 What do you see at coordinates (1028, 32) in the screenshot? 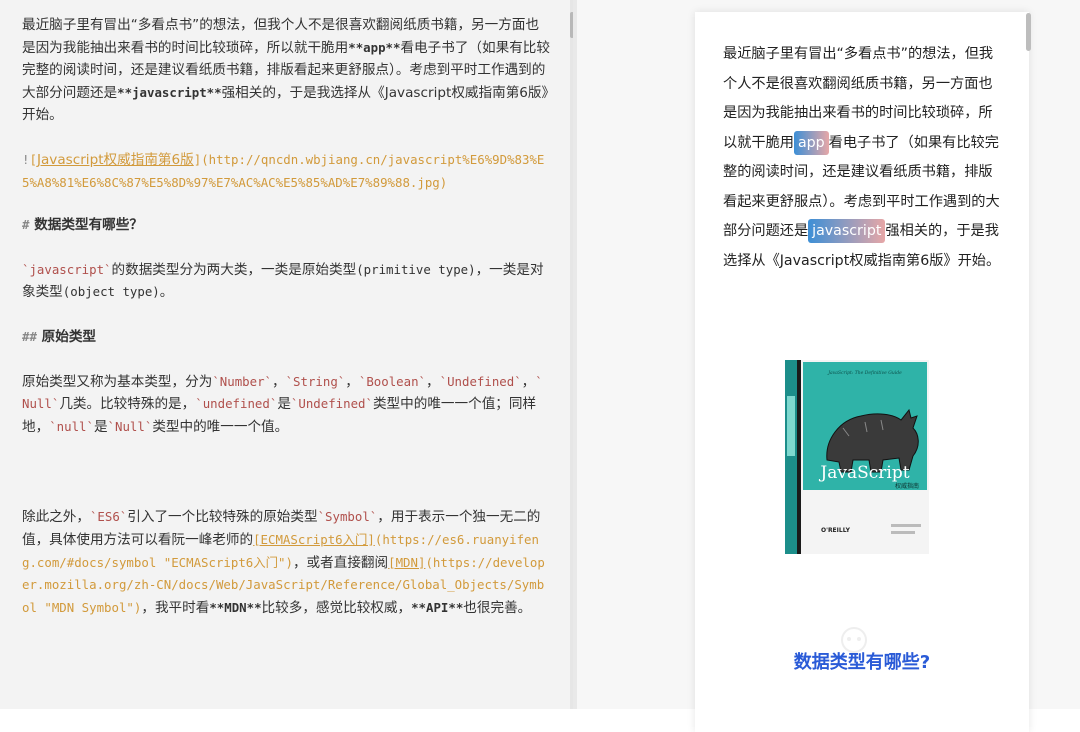
I see `preview-scrollbar-thumb` at bounding box center [1028, 32].